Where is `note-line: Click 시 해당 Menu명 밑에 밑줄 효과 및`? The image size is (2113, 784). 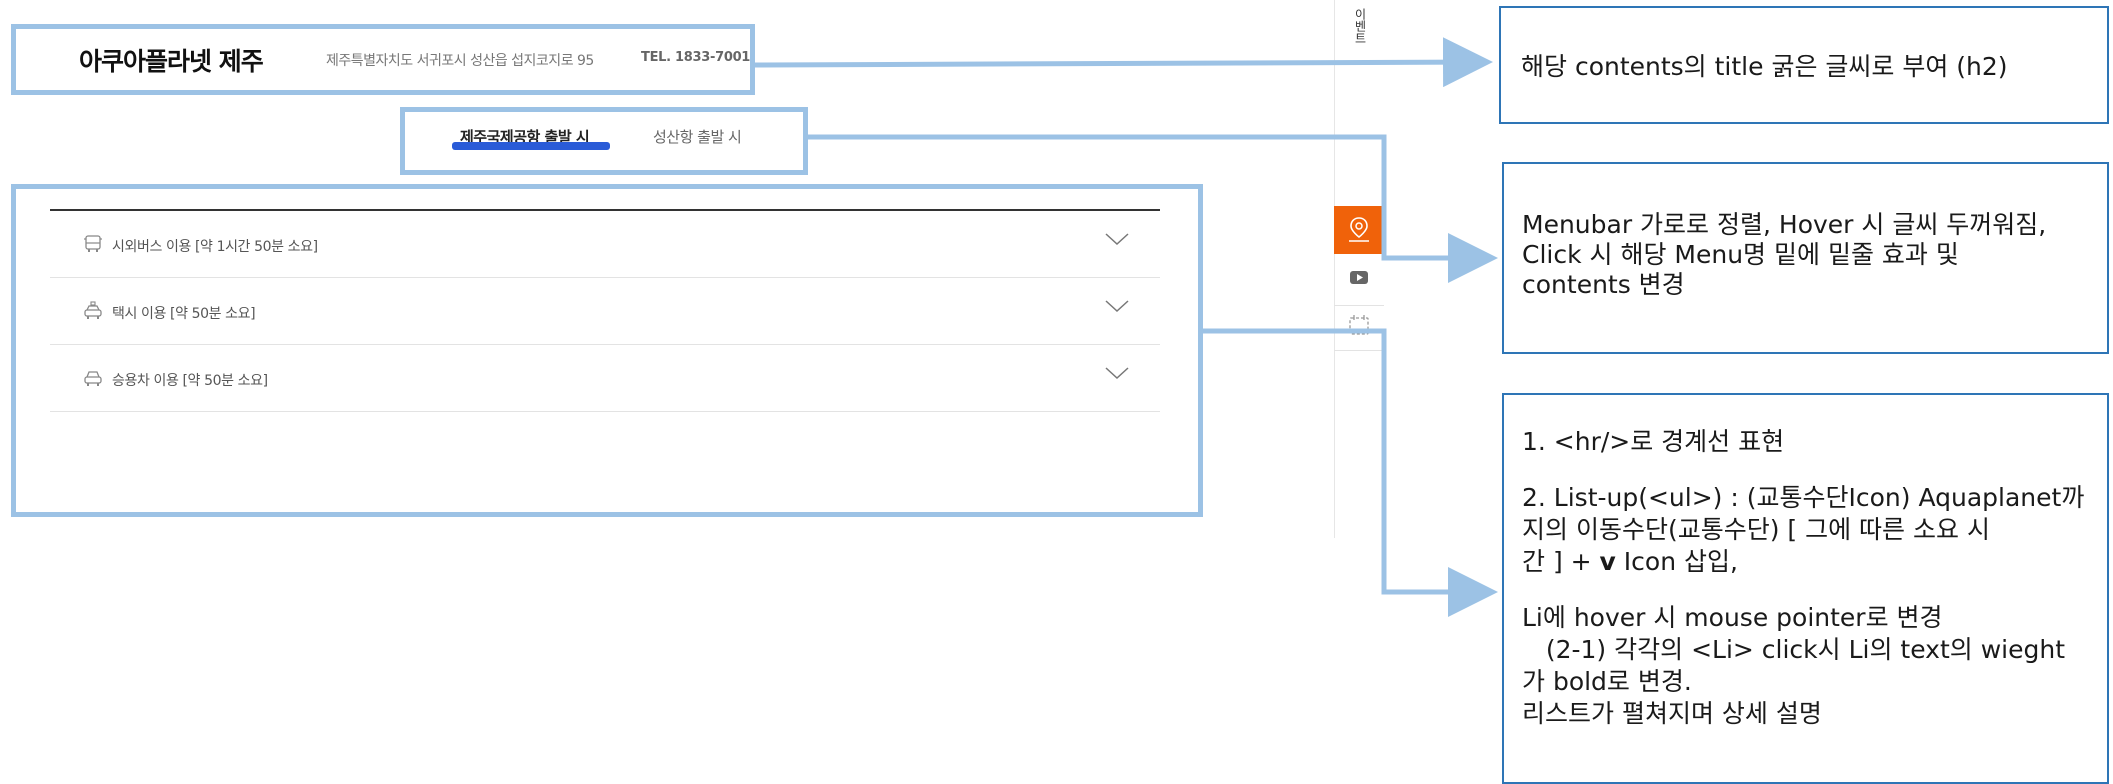
note-line: Click 시 해당 Menu명 밑에 밑줄 효과 및 is located at coordinates (1740, 254).